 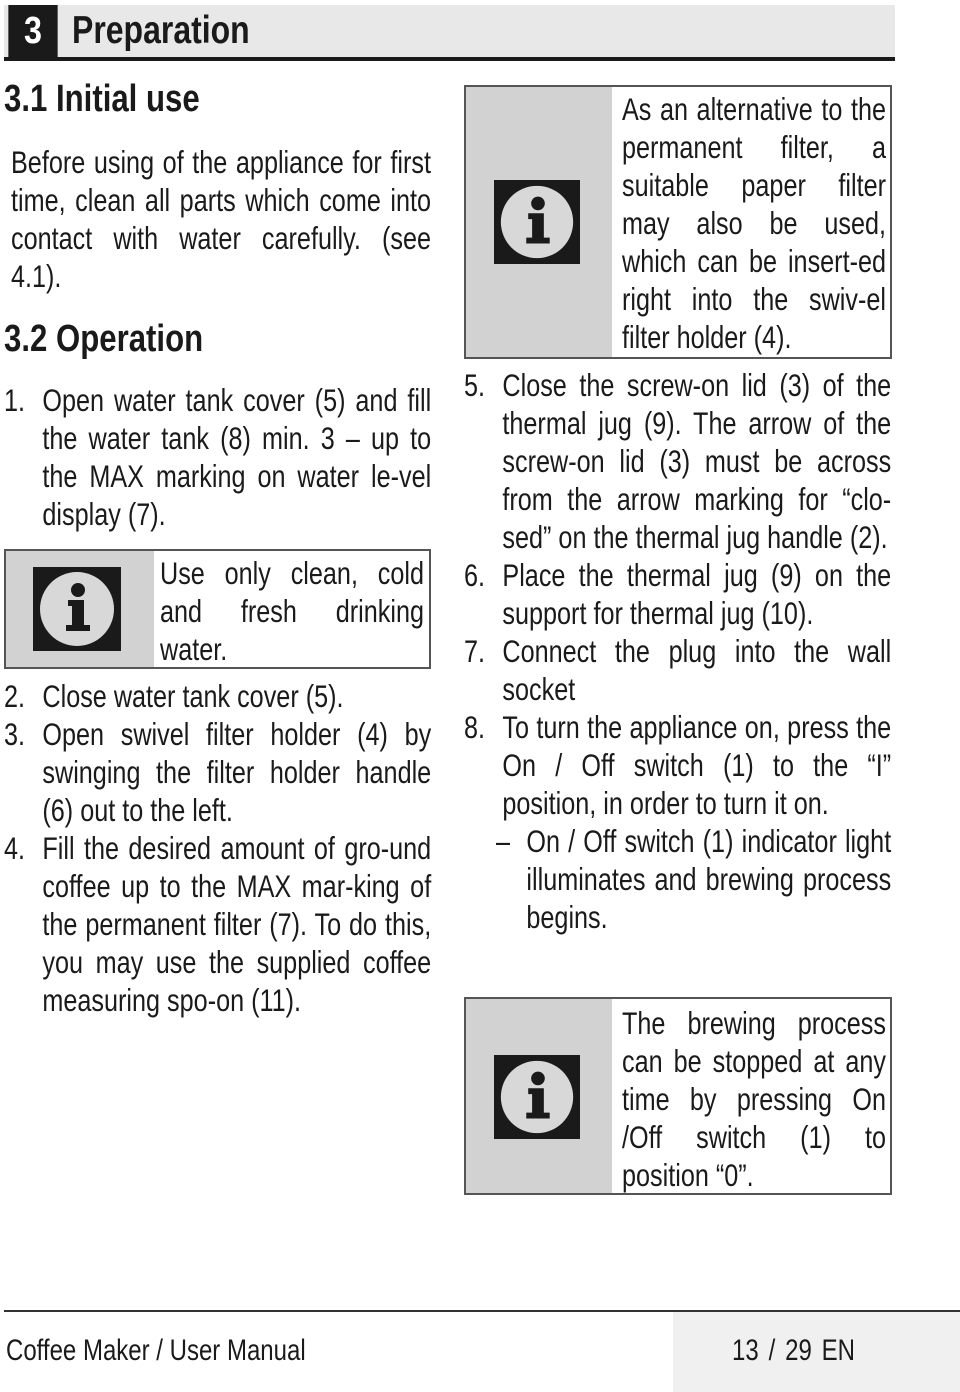 What do you see at coordinates (449, 33) in the screenshot?
I see `chapter-header: 3 Preparation` at bounding box center [449, 33].